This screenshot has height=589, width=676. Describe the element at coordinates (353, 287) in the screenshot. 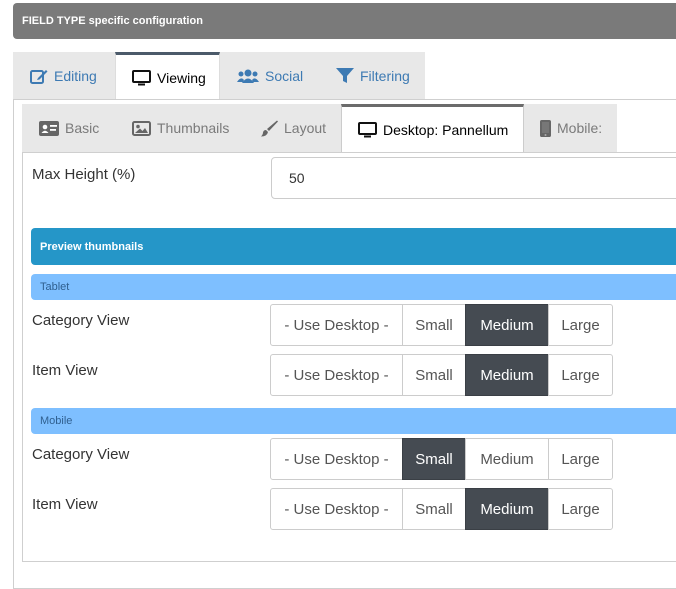

I see `tablet-subheader: Tablet` at that location.